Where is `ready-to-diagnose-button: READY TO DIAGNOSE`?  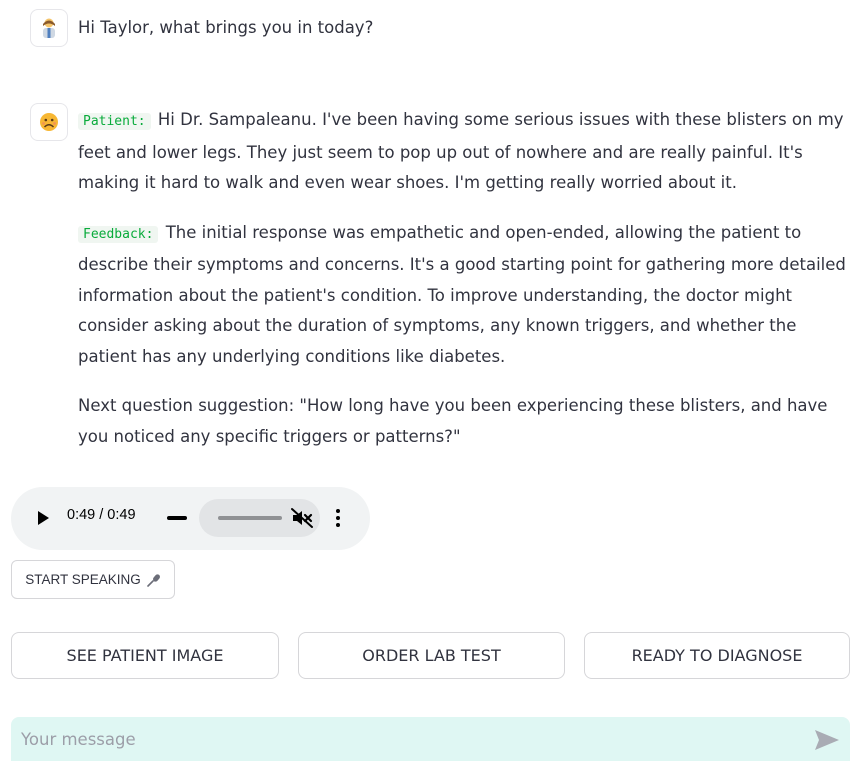
ready-to-diagnose-button: READY TO DIAGNOSE is located at coordinates (717, 655).